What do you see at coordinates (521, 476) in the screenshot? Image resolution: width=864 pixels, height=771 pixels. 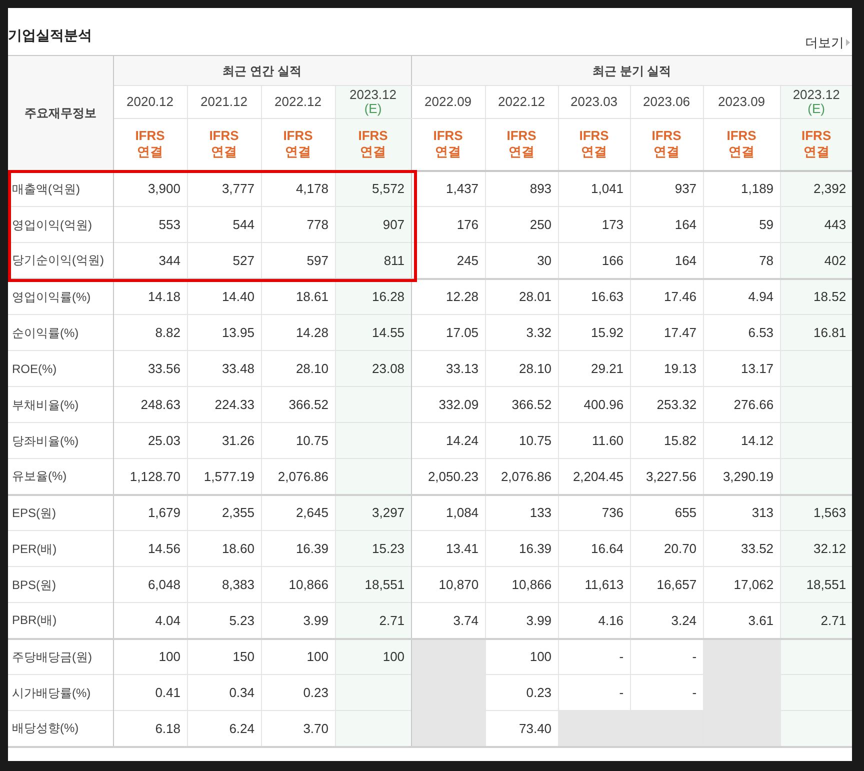 I see `table-cell: 2,076.86` at bounding box center [521, 476].